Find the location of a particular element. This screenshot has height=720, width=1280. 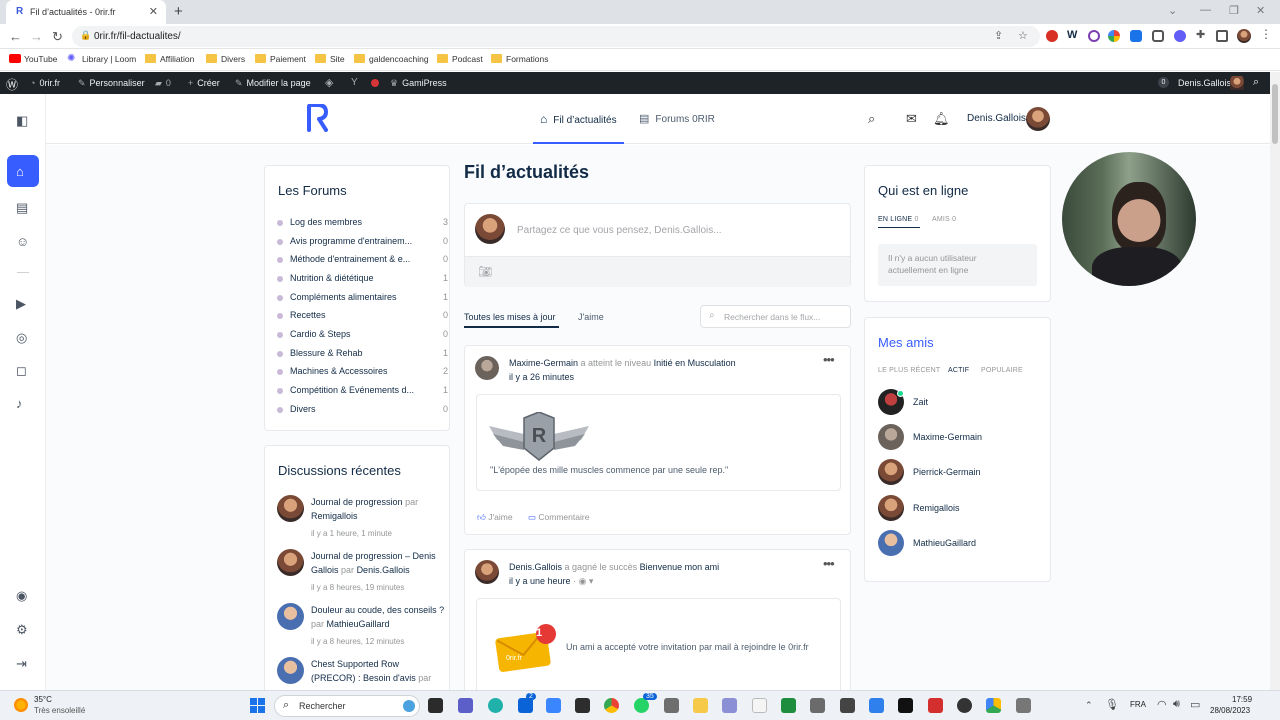

clock-date: 28/08/2023 is located at coordinates (1230, 710).